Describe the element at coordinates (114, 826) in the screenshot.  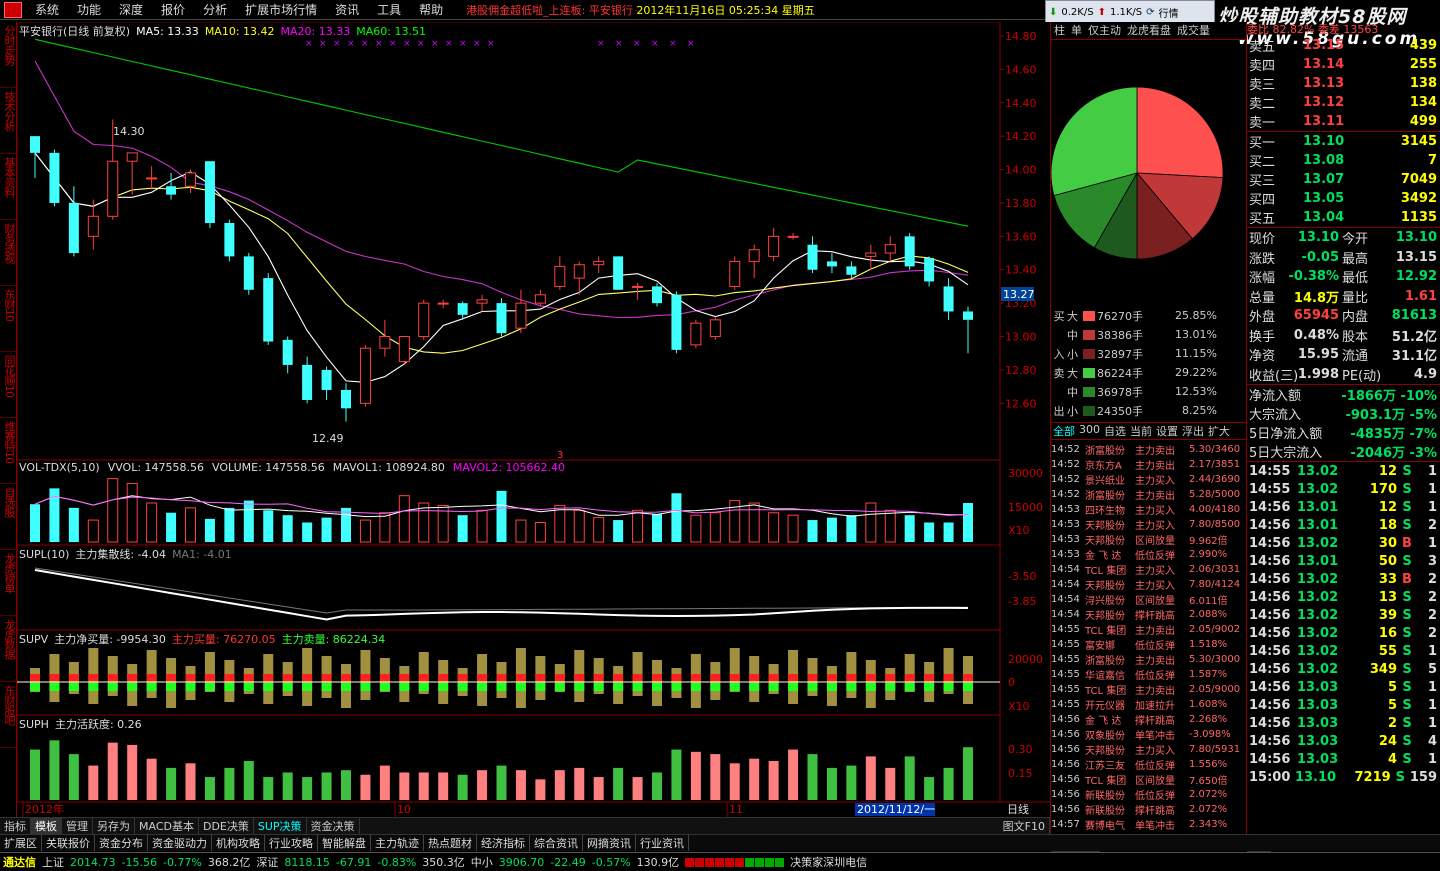
I see `indicator-tab-3: 另存为` at that location.